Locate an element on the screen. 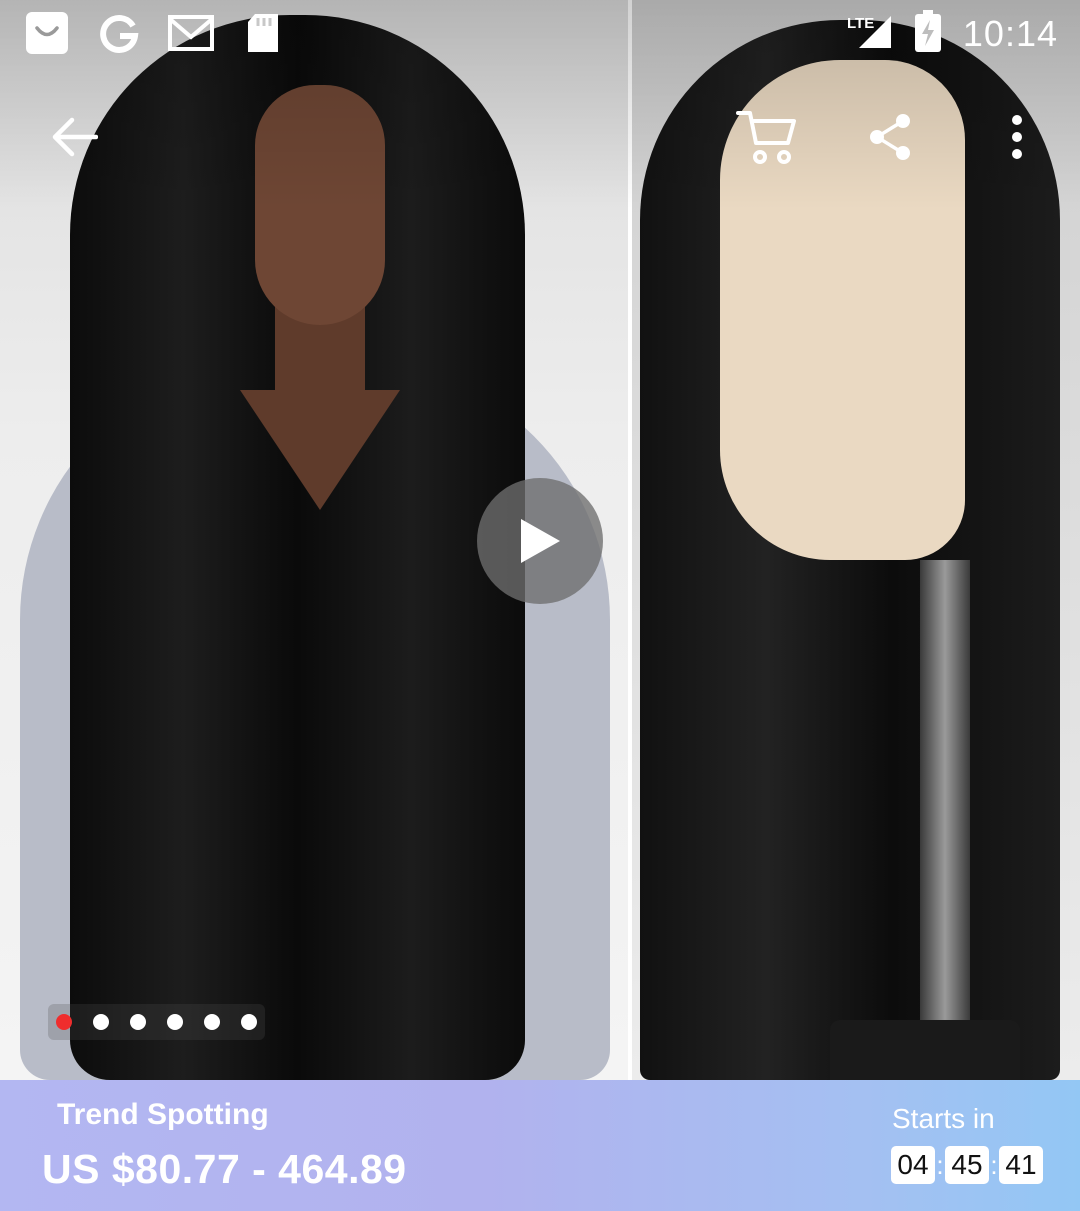 The image size is (1080, 1211). network-label: LTE is located at coordinates (860, 23).